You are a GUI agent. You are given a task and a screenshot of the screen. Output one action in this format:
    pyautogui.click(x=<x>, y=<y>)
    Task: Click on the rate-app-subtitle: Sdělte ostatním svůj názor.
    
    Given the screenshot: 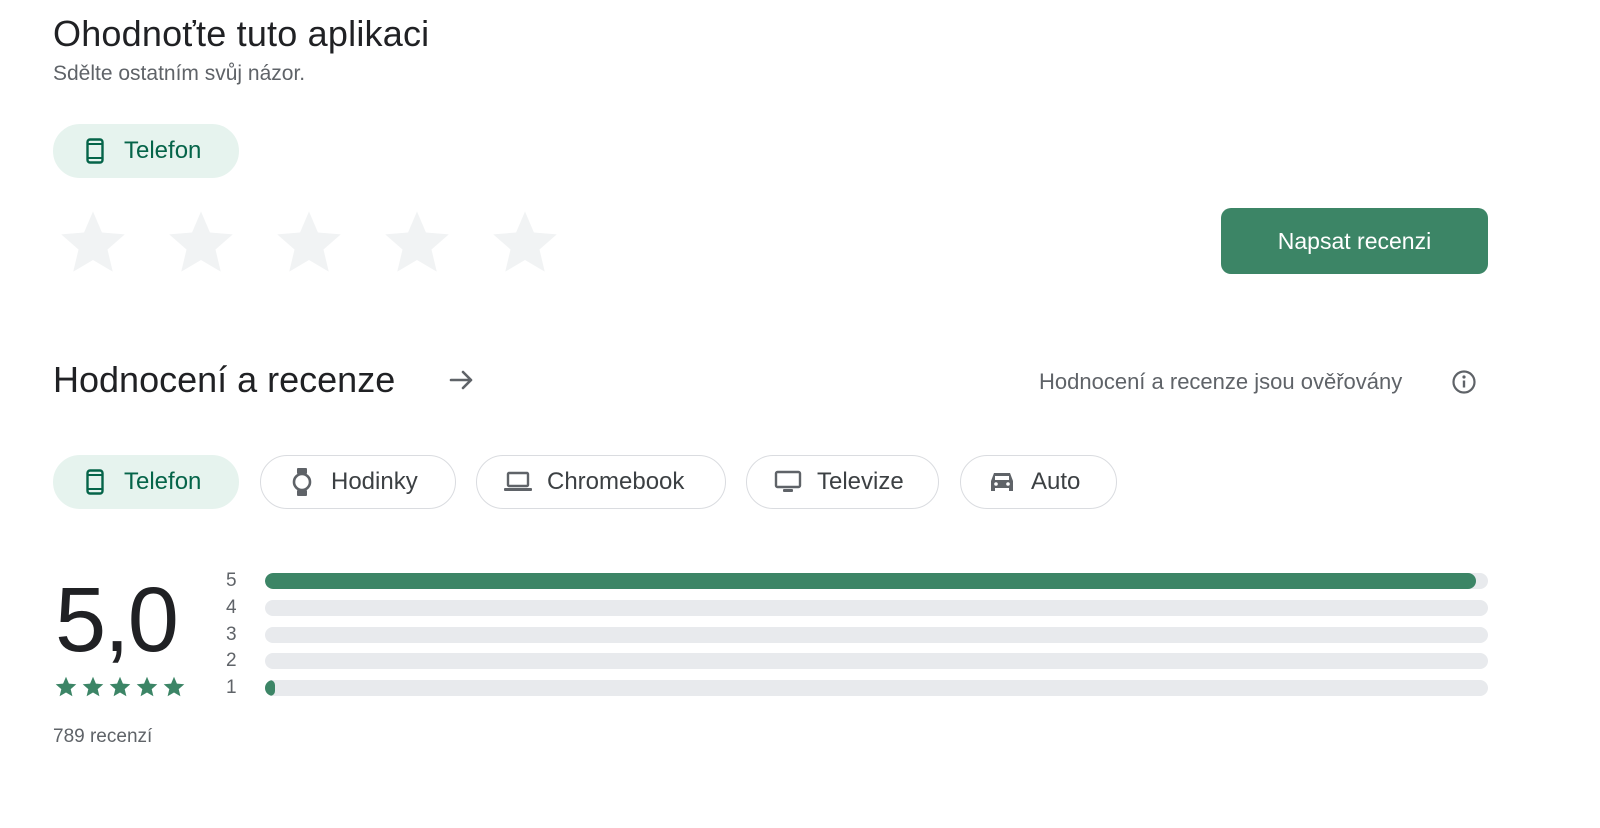 What is the action you would take?
    pyautogui.click(x=179, y=73)
    